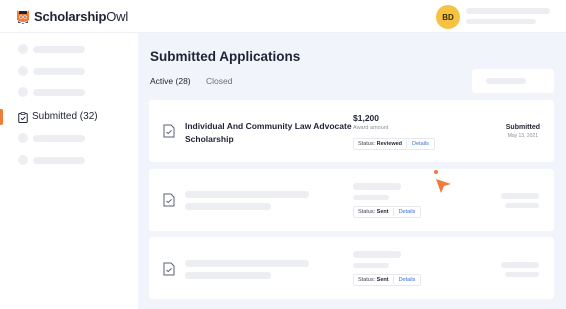 The image size is (566, 309). Describe the element at coordinates (448, 17) in the screenshot. I see `user-avatar: BD` at that location.